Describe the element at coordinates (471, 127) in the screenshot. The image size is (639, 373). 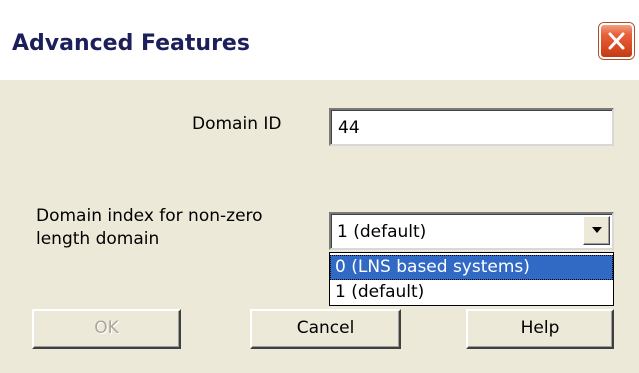
I see `domain-id-field: 44` at that location.